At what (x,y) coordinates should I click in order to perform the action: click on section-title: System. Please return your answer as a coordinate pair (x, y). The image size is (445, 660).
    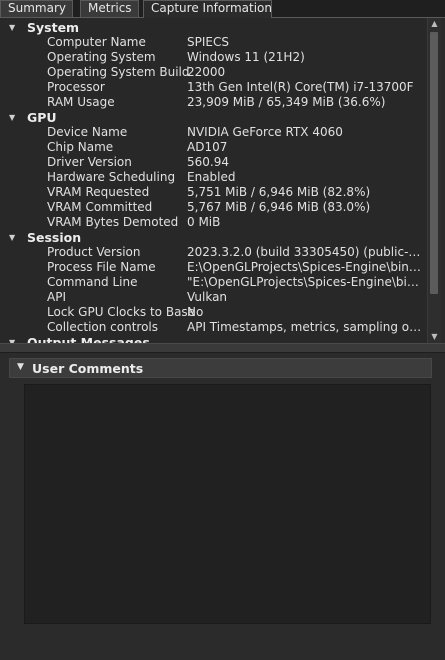
    Looking at the image, I should click on (53, 27).